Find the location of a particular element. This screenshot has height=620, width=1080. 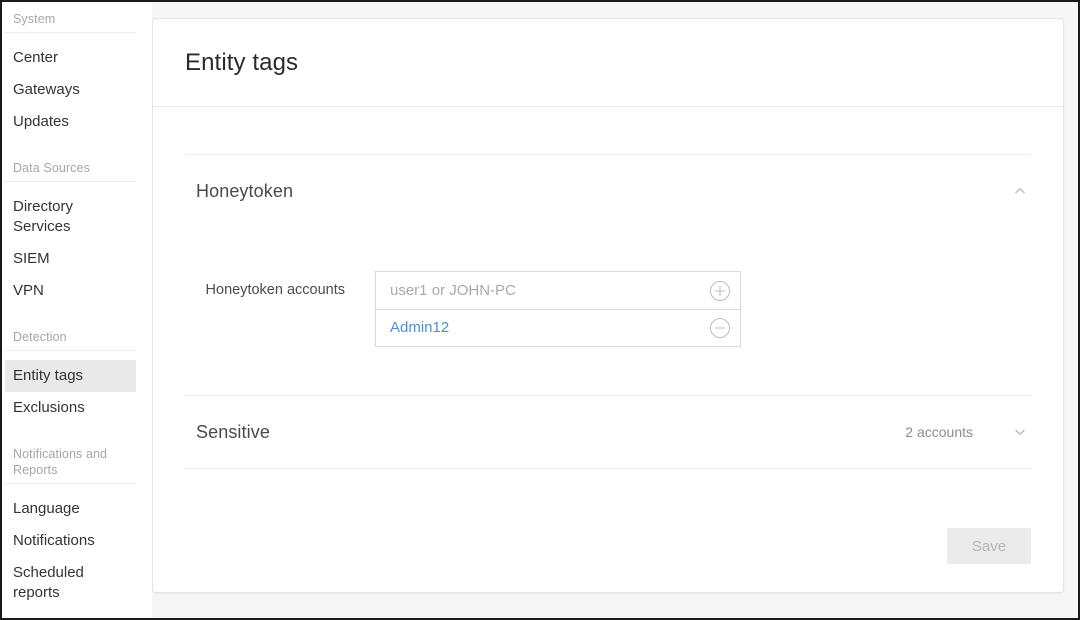

chevron-up-icon is located at coordinates (1020, 191).